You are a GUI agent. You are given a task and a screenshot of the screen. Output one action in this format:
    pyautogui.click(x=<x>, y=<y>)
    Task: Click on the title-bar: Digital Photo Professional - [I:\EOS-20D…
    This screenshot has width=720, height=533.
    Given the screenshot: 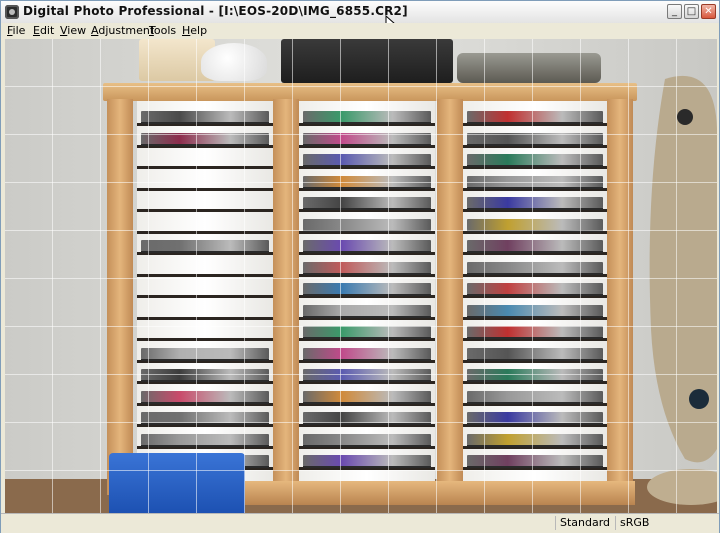 What is the action you would take?
    pyautogui.click(x=360, y=16)
    